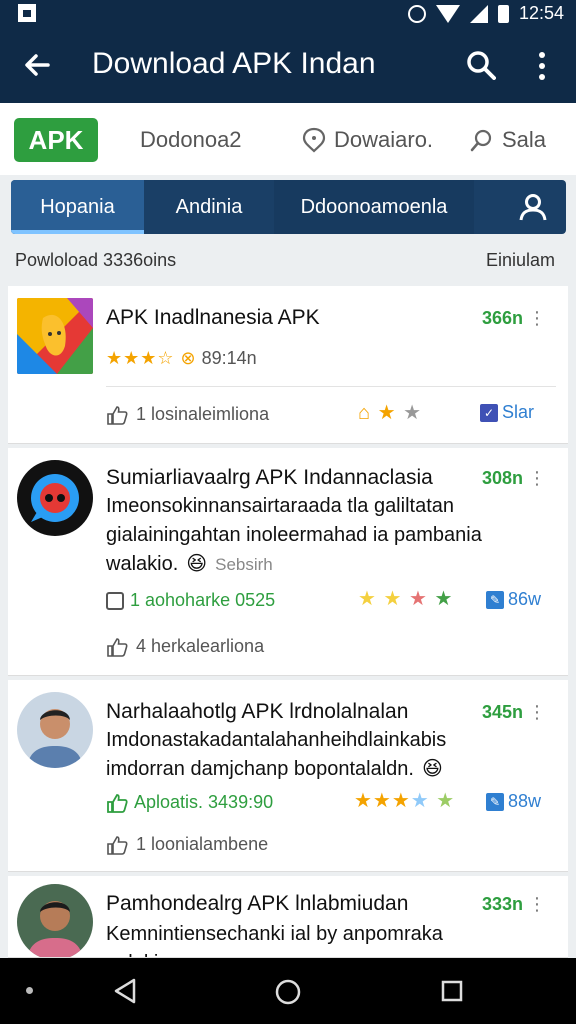 The image size is (576, 1024). Describe the element at coordinates (203, 414) in the screenshot. I see `like-label: 1 losinaleimliona` at that location.